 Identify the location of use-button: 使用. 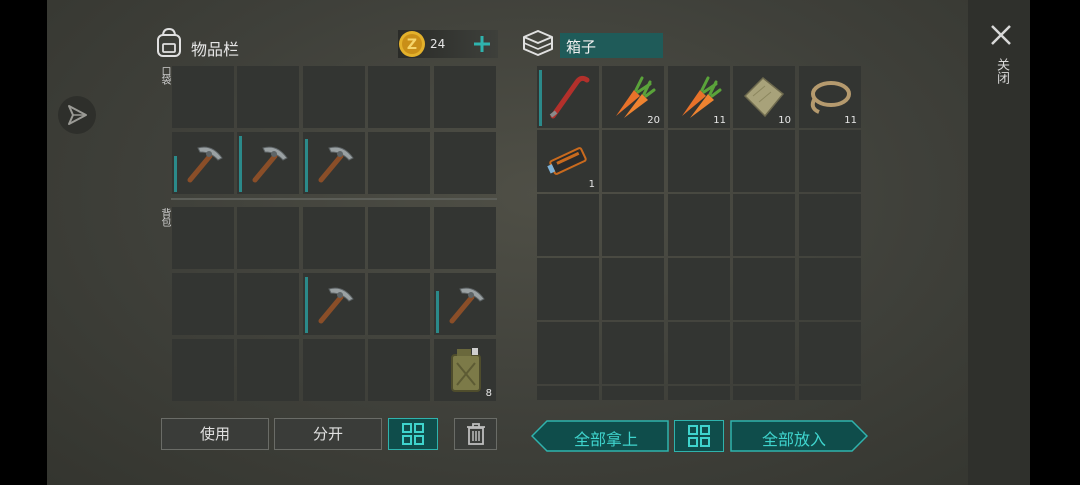
(215, 434).